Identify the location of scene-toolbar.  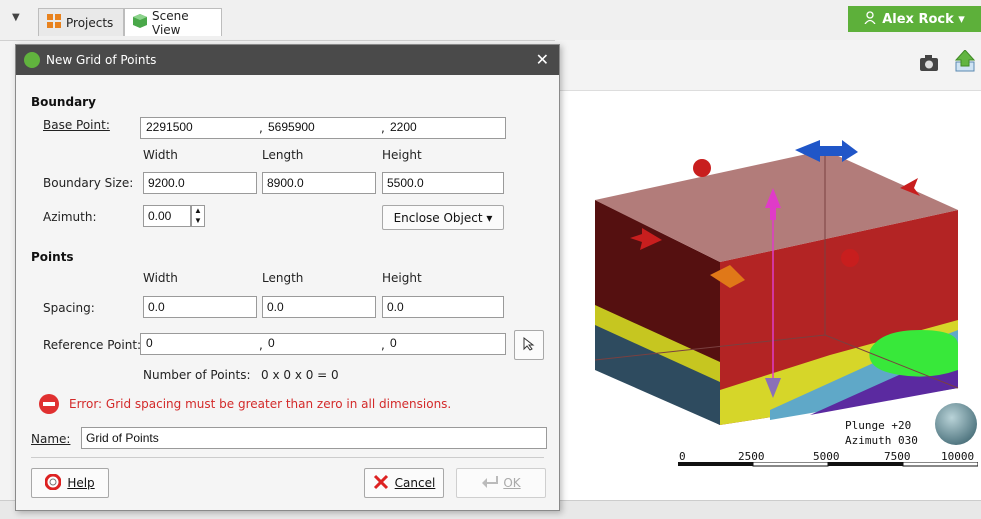
(768, 65).